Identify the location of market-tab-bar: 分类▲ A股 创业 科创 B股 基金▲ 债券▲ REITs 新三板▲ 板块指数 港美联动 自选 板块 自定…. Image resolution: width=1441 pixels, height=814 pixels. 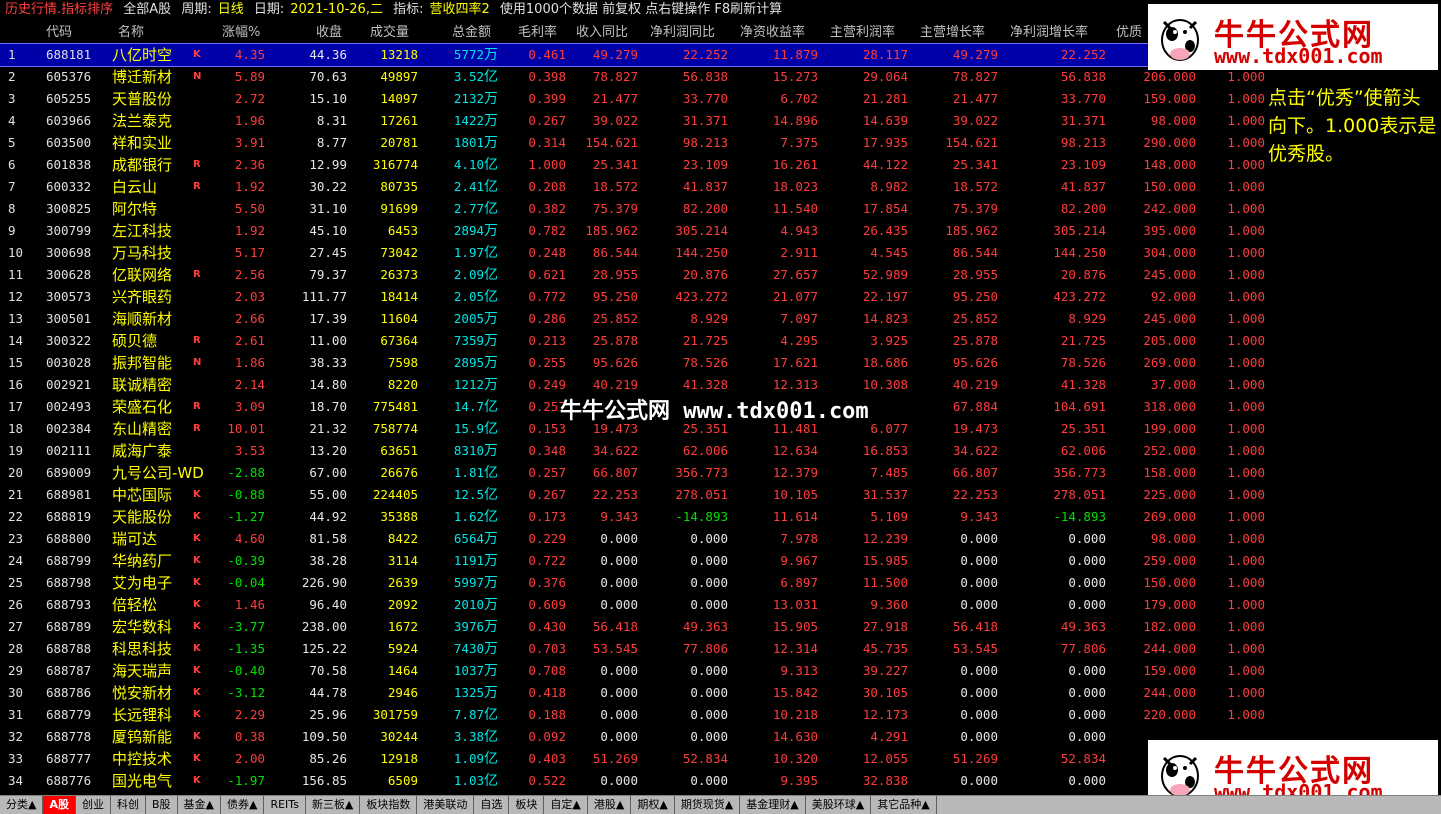
(720, 804).